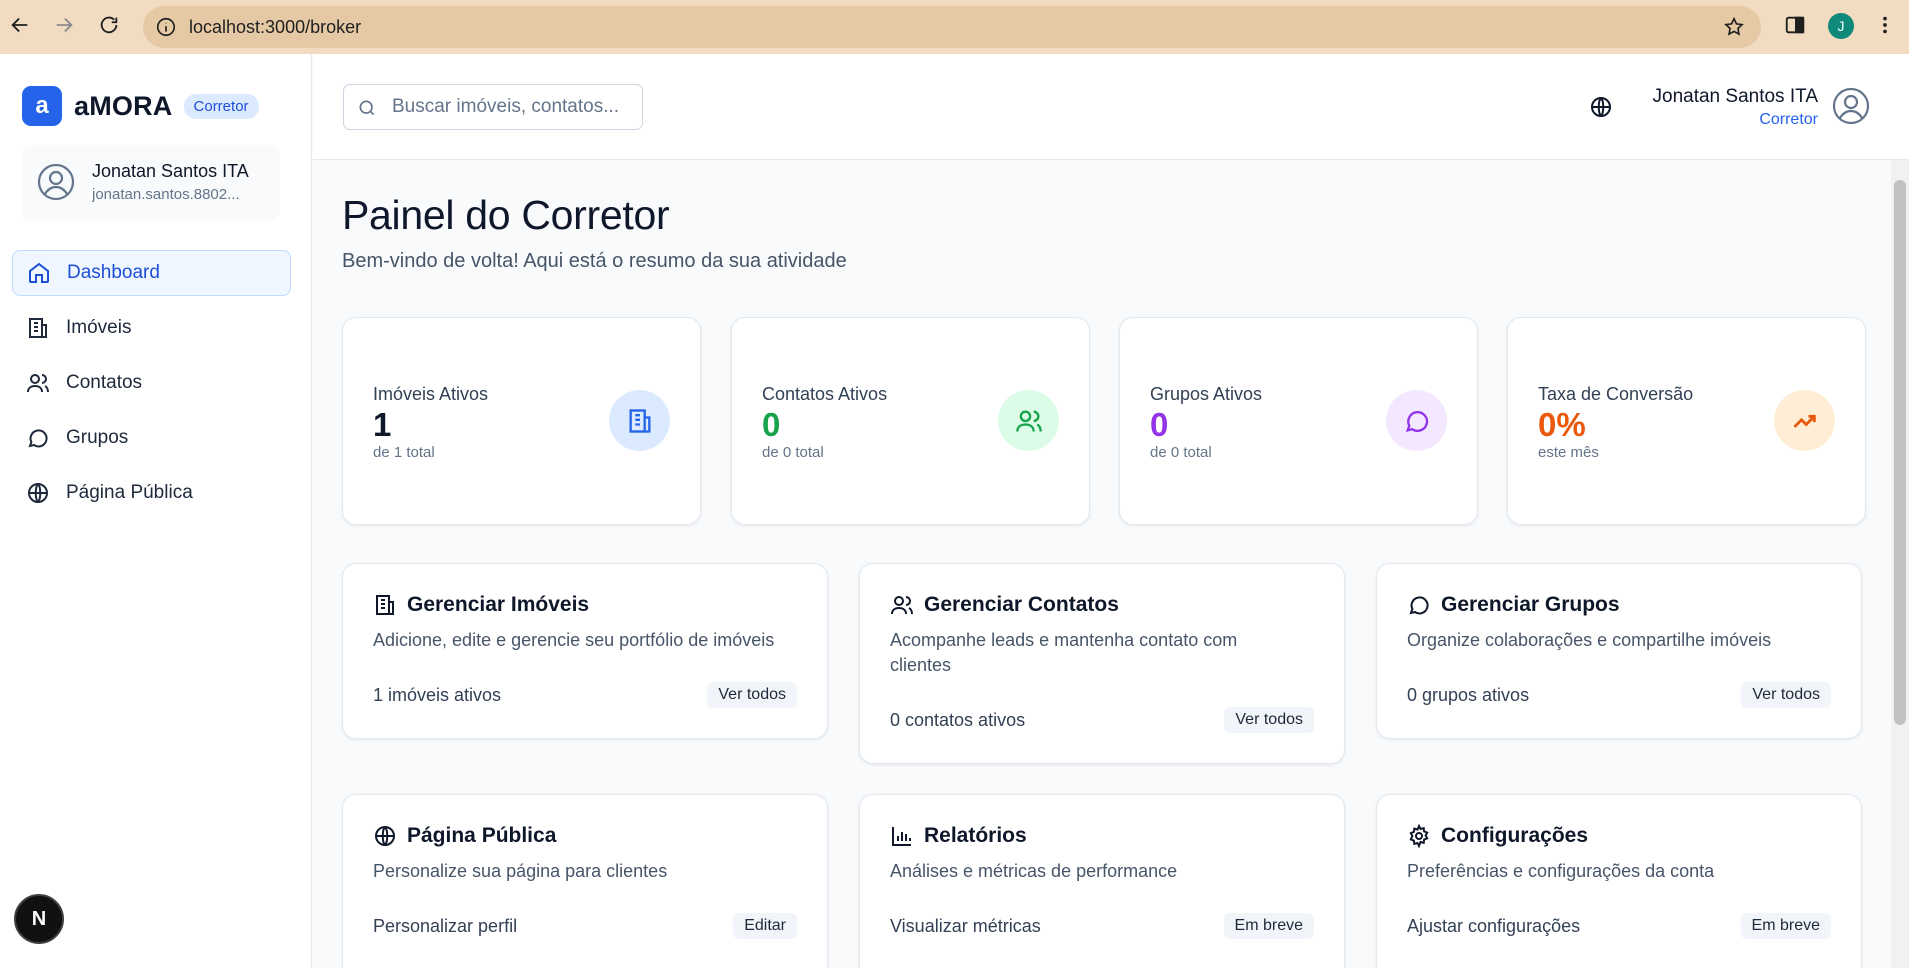 This screenshot has width=1909, height=968. I want to click on stat-card-conversao: Taxa de Conversão 0% este mês, so click(1686, 421).